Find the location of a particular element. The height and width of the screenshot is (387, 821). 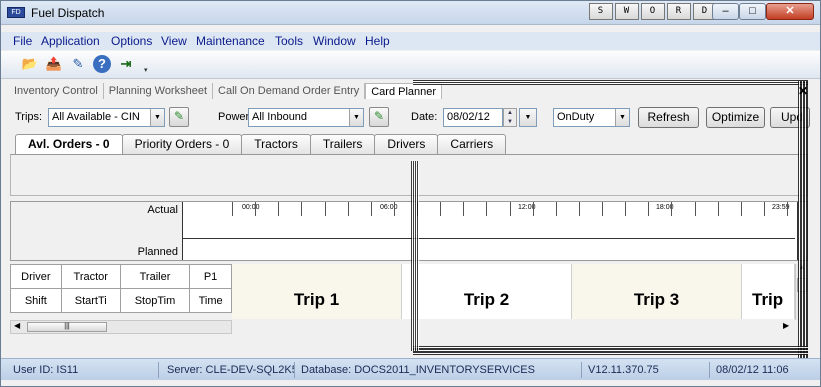

grid-header-time: Time is located at coordinates (210, 300).